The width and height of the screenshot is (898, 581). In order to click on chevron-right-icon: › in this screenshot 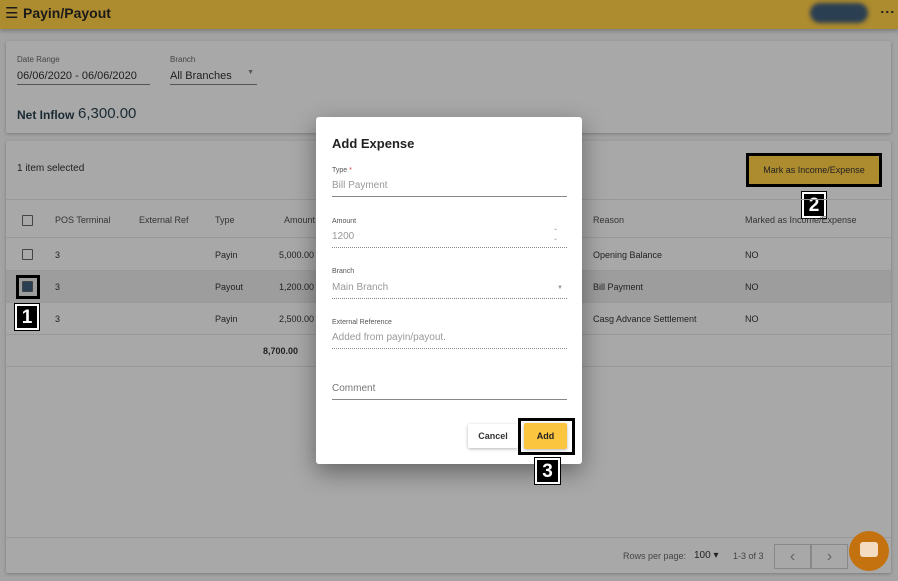, I will do `click(829, 556)`.